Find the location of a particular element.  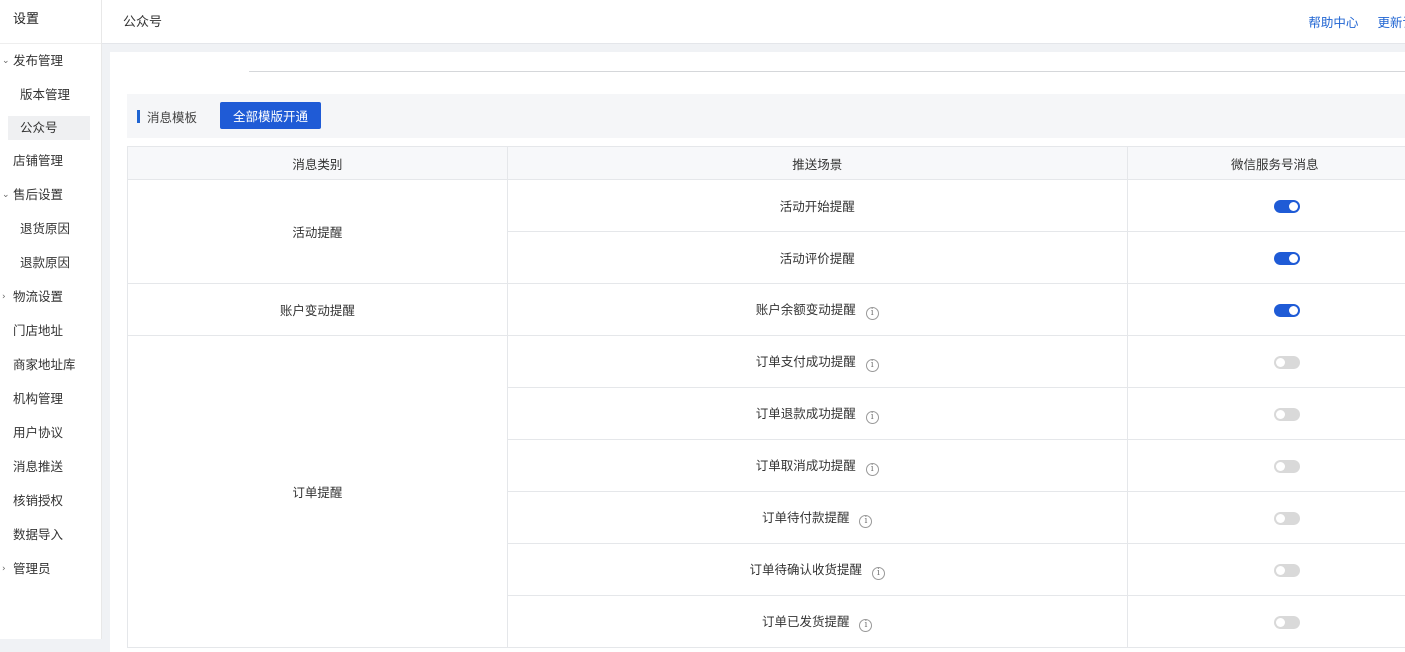

sidebar-item: 商家地址库 is located at coordinates (50, 365).